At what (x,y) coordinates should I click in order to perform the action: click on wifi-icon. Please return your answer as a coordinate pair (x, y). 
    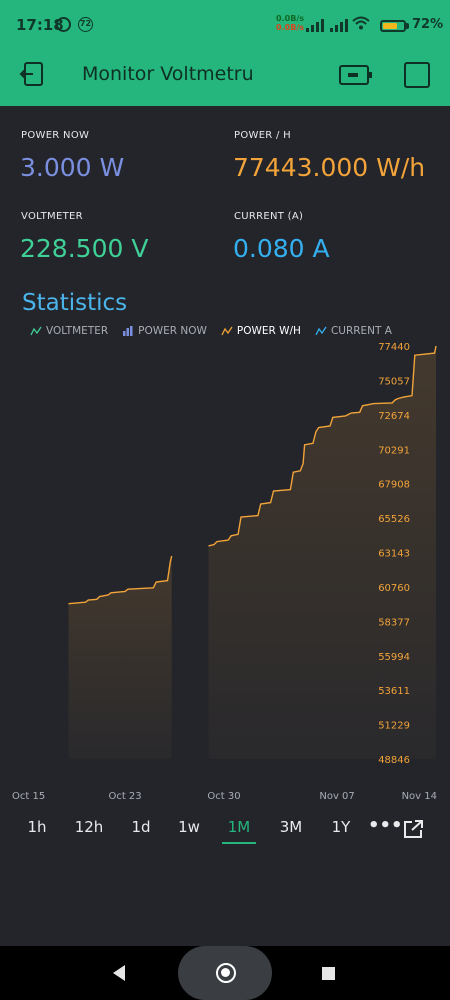
    Looking at the image, I should click on (361, 25).